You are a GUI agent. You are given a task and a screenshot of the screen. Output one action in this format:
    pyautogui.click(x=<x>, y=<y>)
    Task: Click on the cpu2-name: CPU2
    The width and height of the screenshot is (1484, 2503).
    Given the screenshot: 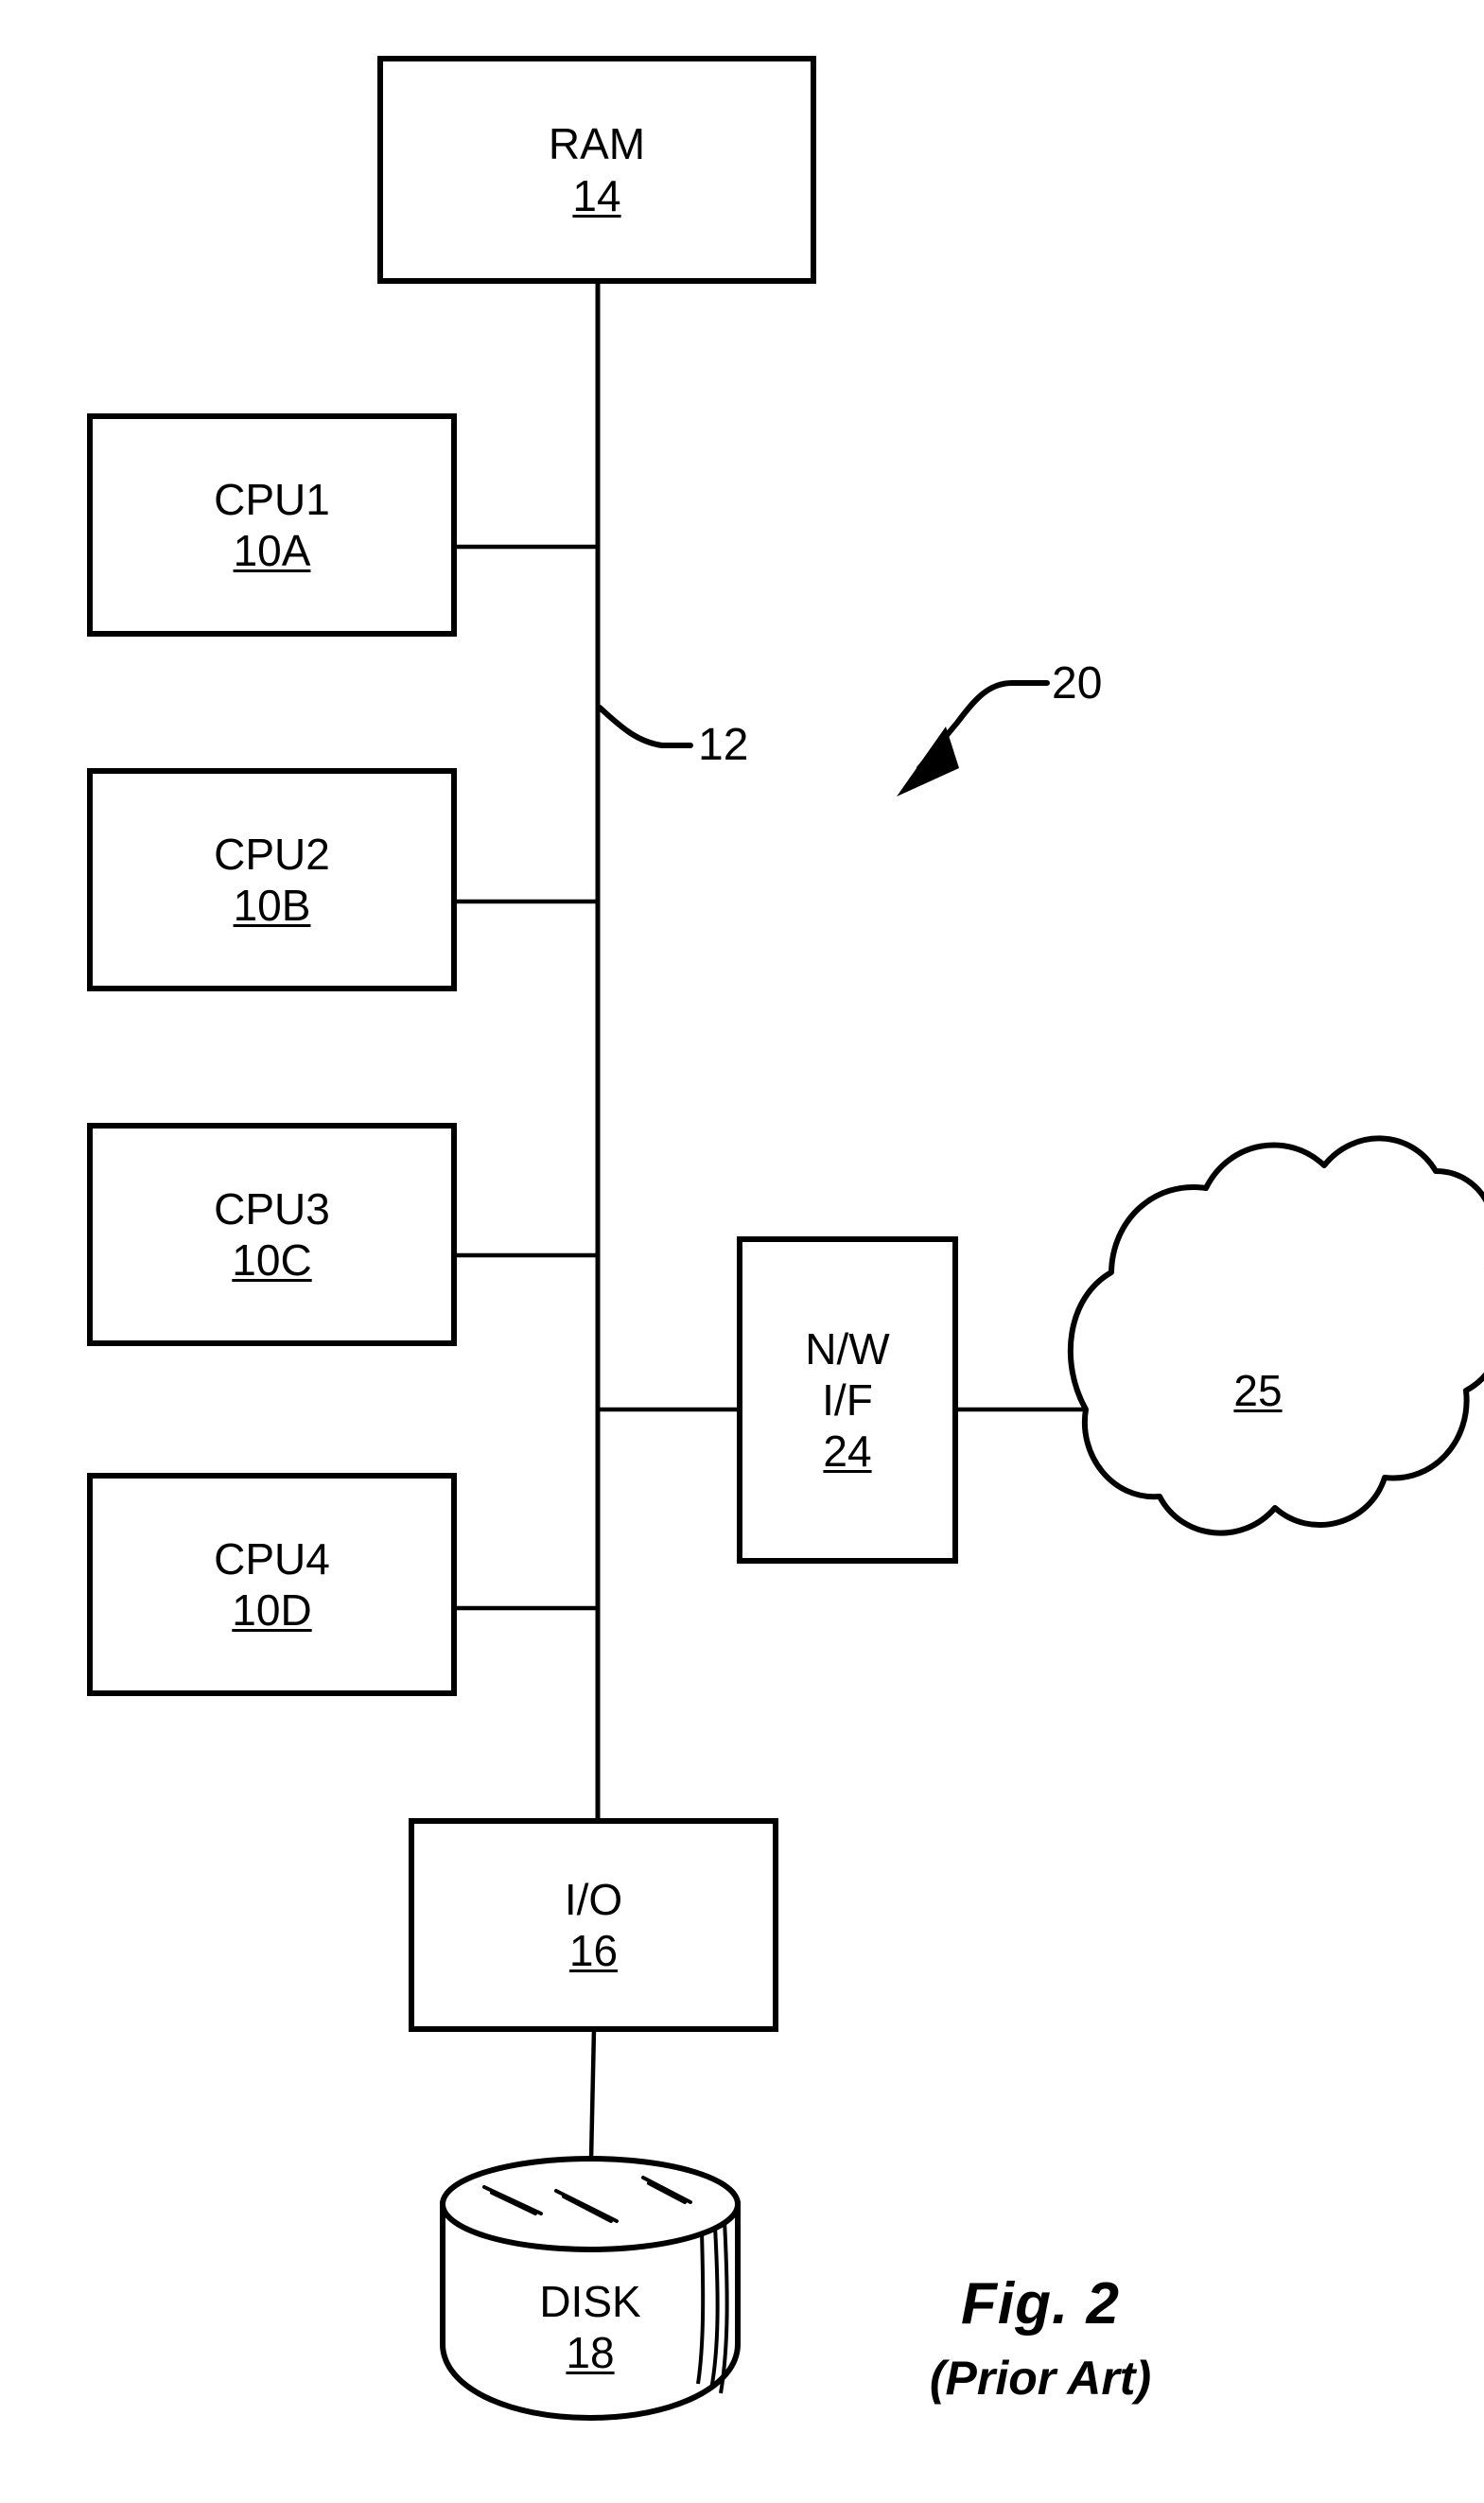 What is the action you would take?
    pyautogui.click(x=272, y=854)
    